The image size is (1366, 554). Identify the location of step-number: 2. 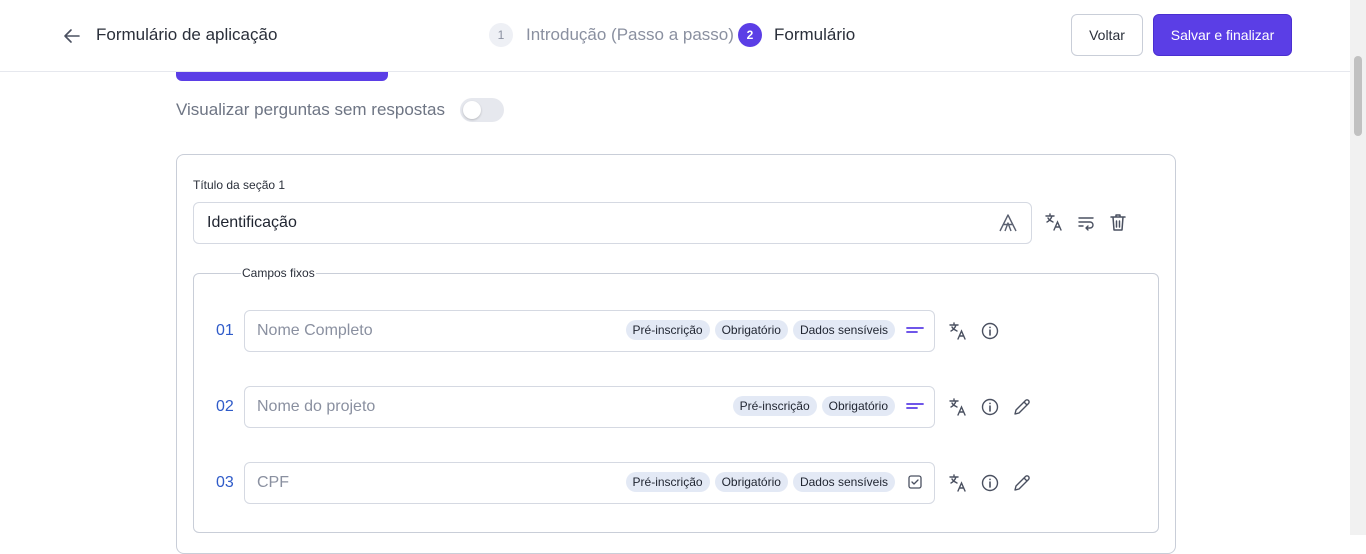
(750, 35).